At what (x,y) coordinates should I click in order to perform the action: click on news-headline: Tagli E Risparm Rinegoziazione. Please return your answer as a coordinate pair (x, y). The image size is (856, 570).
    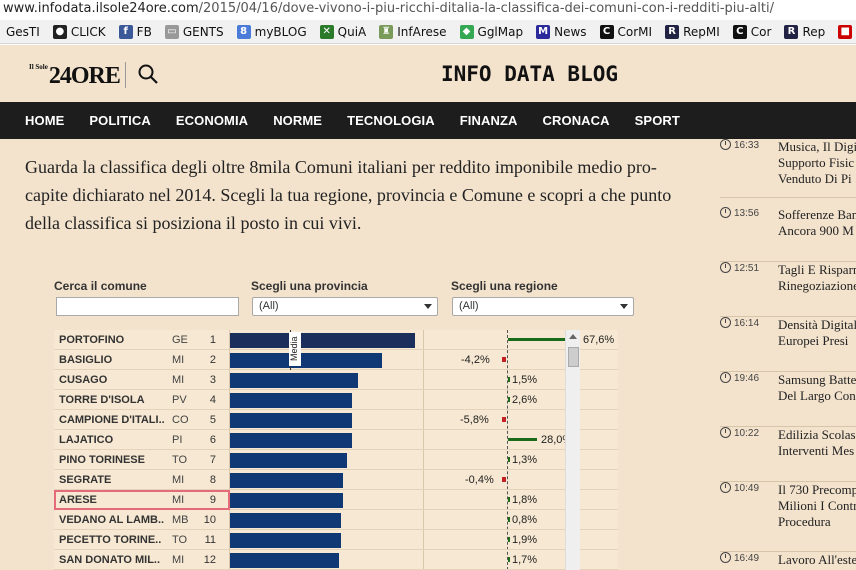
    Looking at the image, I should click on (817, 278).